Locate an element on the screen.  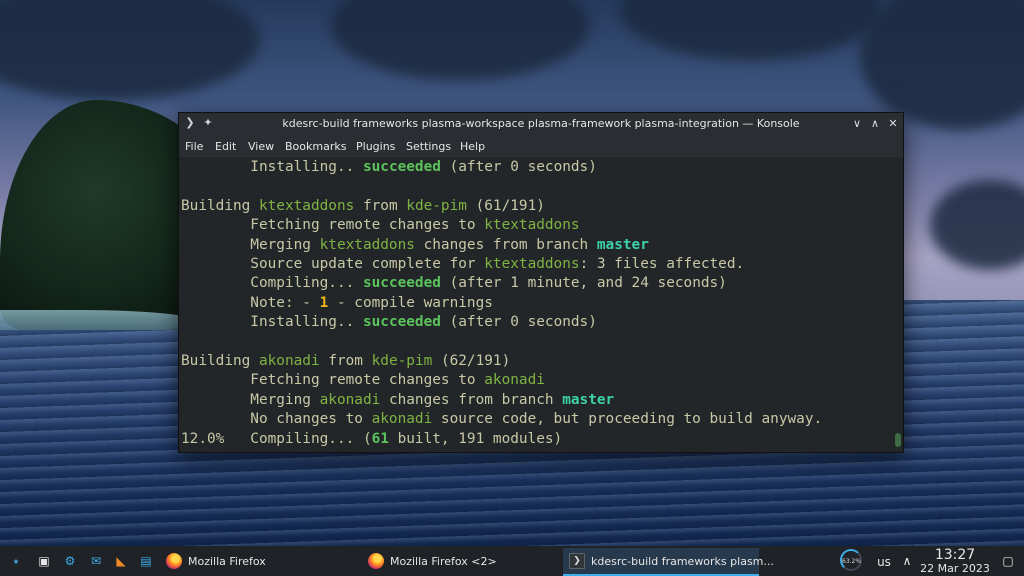
pin-icon: ✦ is located at coordinates (208, 123).